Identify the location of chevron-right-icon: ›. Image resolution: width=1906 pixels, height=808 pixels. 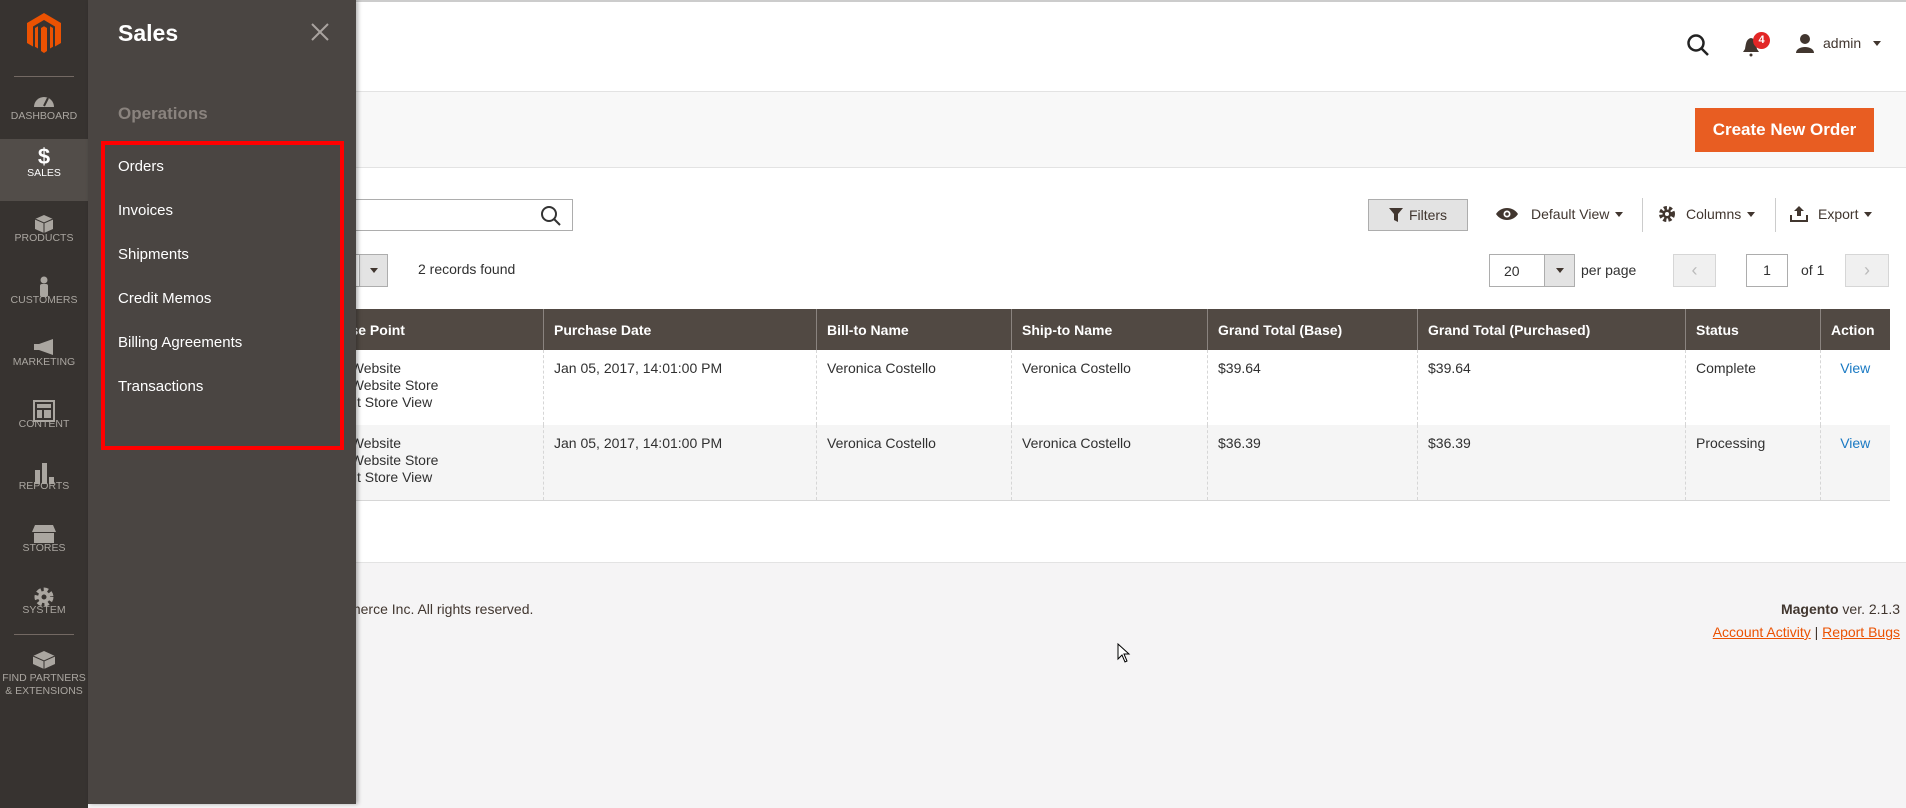
(1867, 270).